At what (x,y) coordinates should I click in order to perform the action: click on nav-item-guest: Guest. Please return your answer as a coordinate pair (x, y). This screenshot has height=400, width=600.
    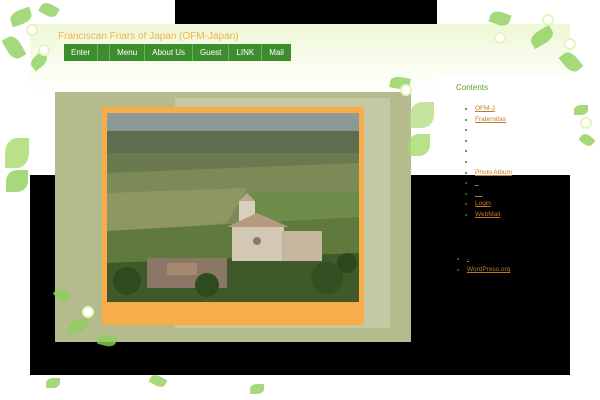
    Looking at the image, I should click on (211, 52).